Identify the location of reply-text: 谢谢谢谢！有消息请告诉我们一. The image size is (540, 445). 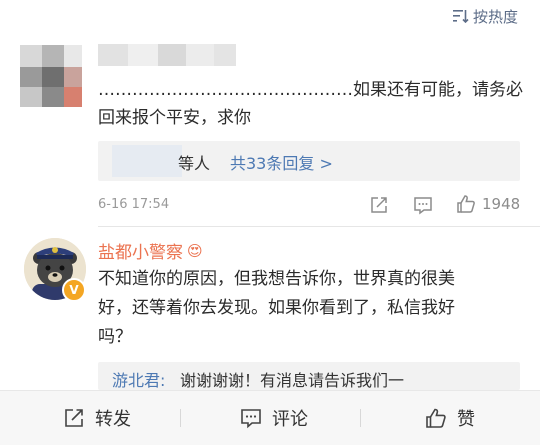
(292, 380).